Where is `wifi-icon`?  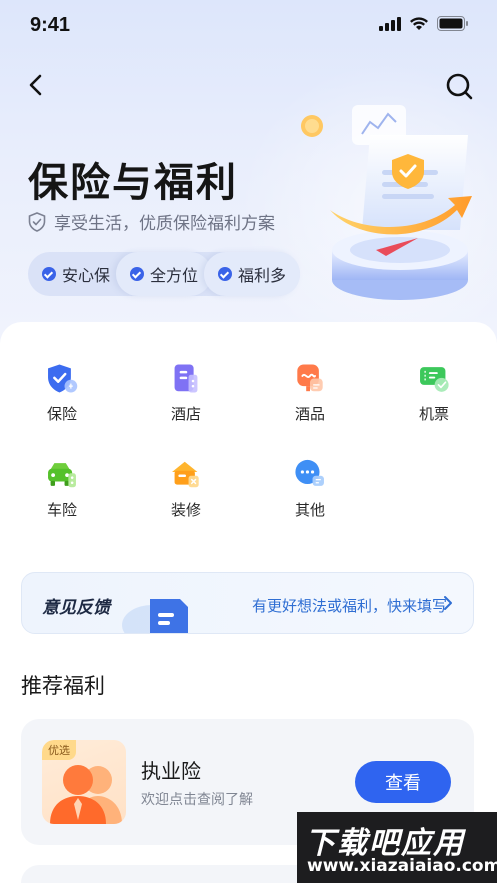 wifi-icon is located at coordinates (419, 23).